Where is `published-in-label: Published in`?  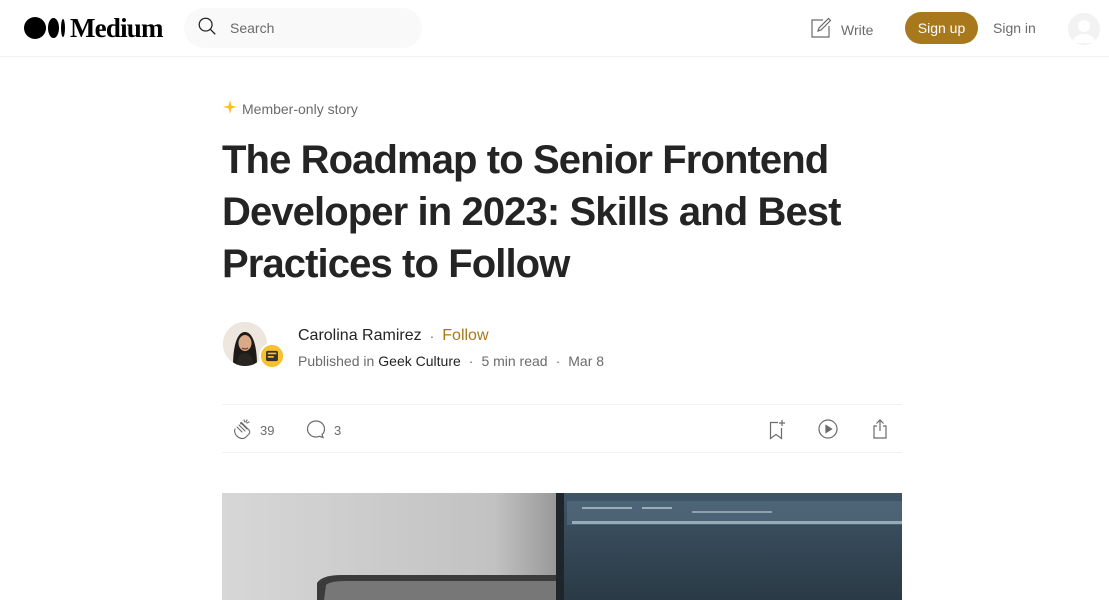 published-in-label: Published in is located at coordinates (336, 361).